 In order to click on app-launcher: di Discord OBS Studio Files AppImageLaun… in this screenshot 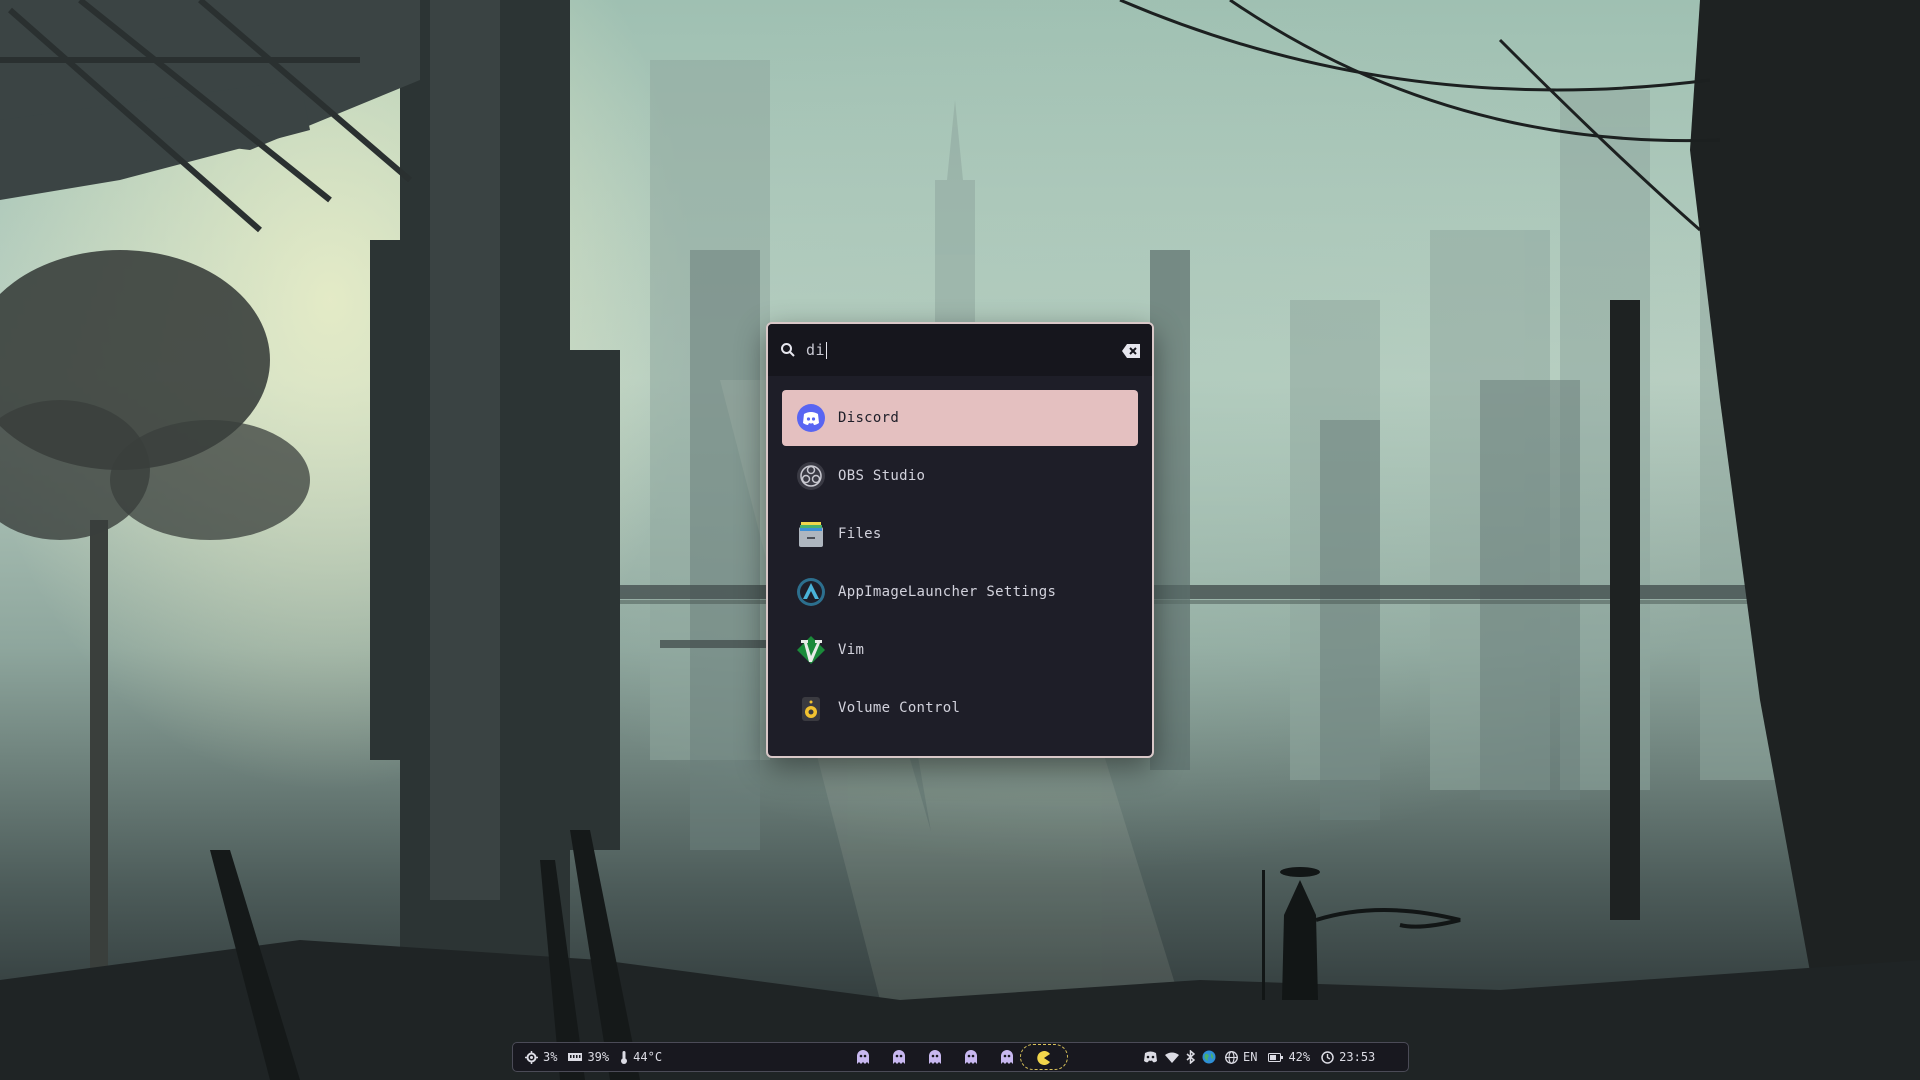, I will do `click(960, 540)`.